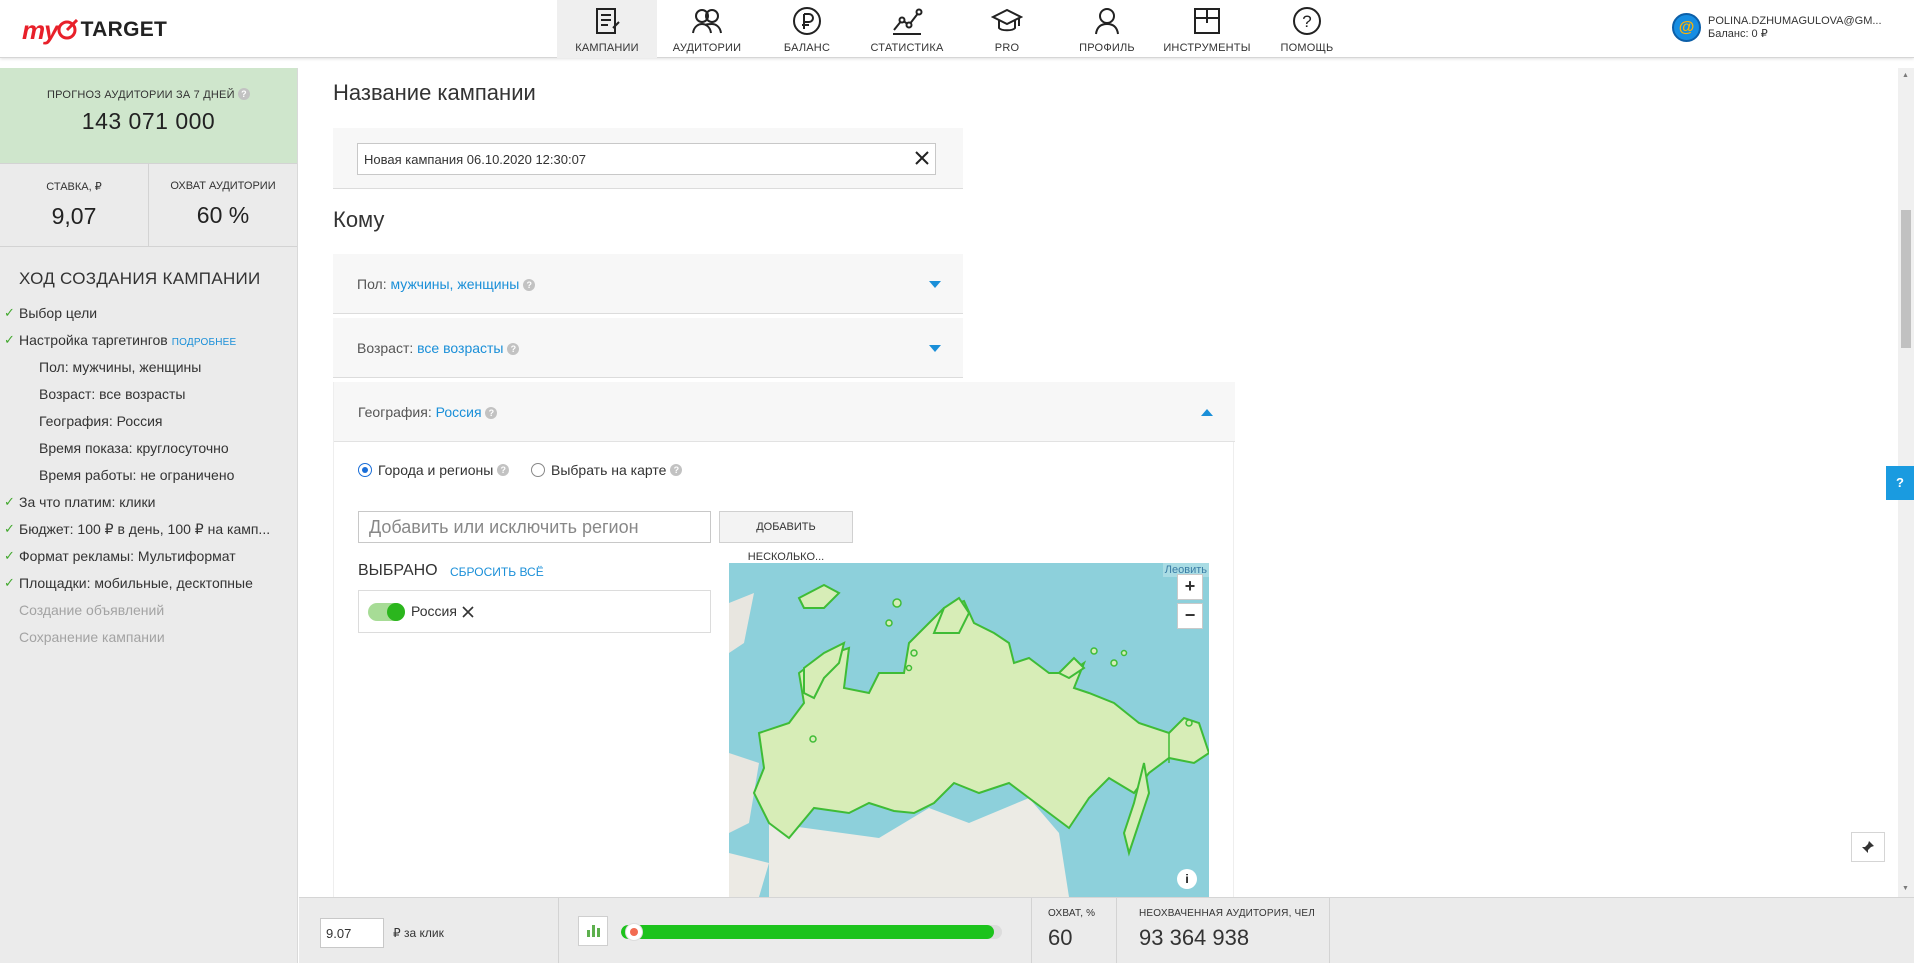 This screenshot has height=963, width=1914. What do you see at coordinates (365, 470) in the screenshot?
I see `radio-checked-icon` at bounding box center [365, 470].